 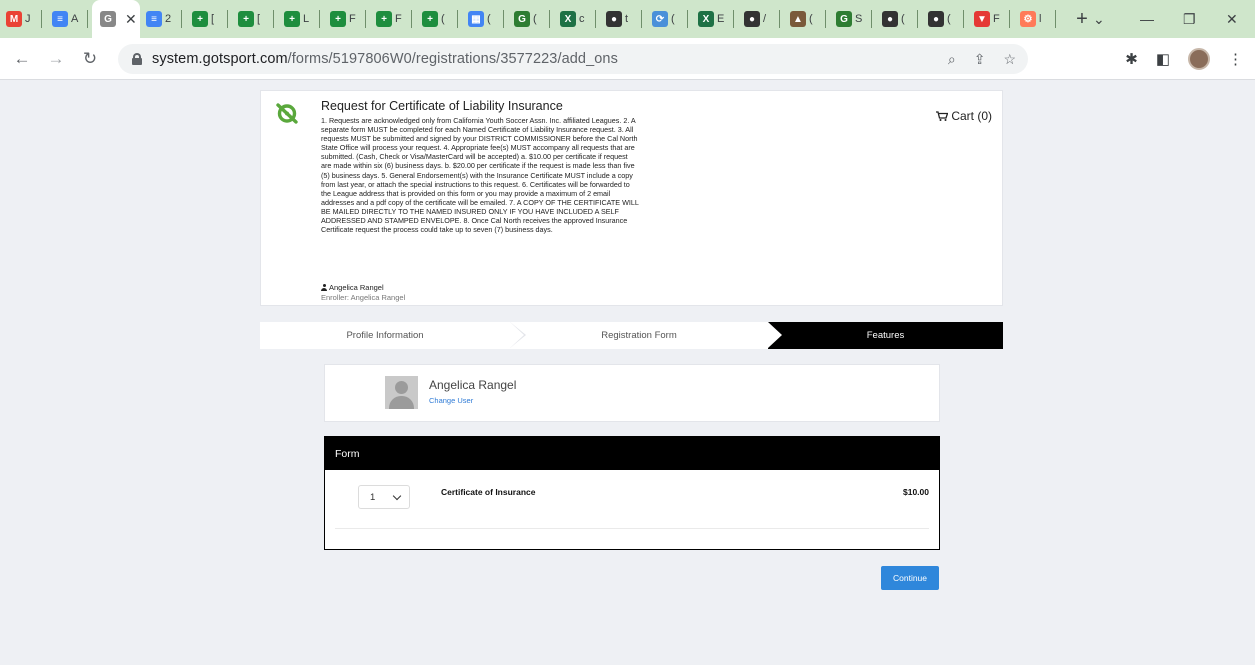 I want to click on browser-tab: ● /, so click(x=761, y=19).